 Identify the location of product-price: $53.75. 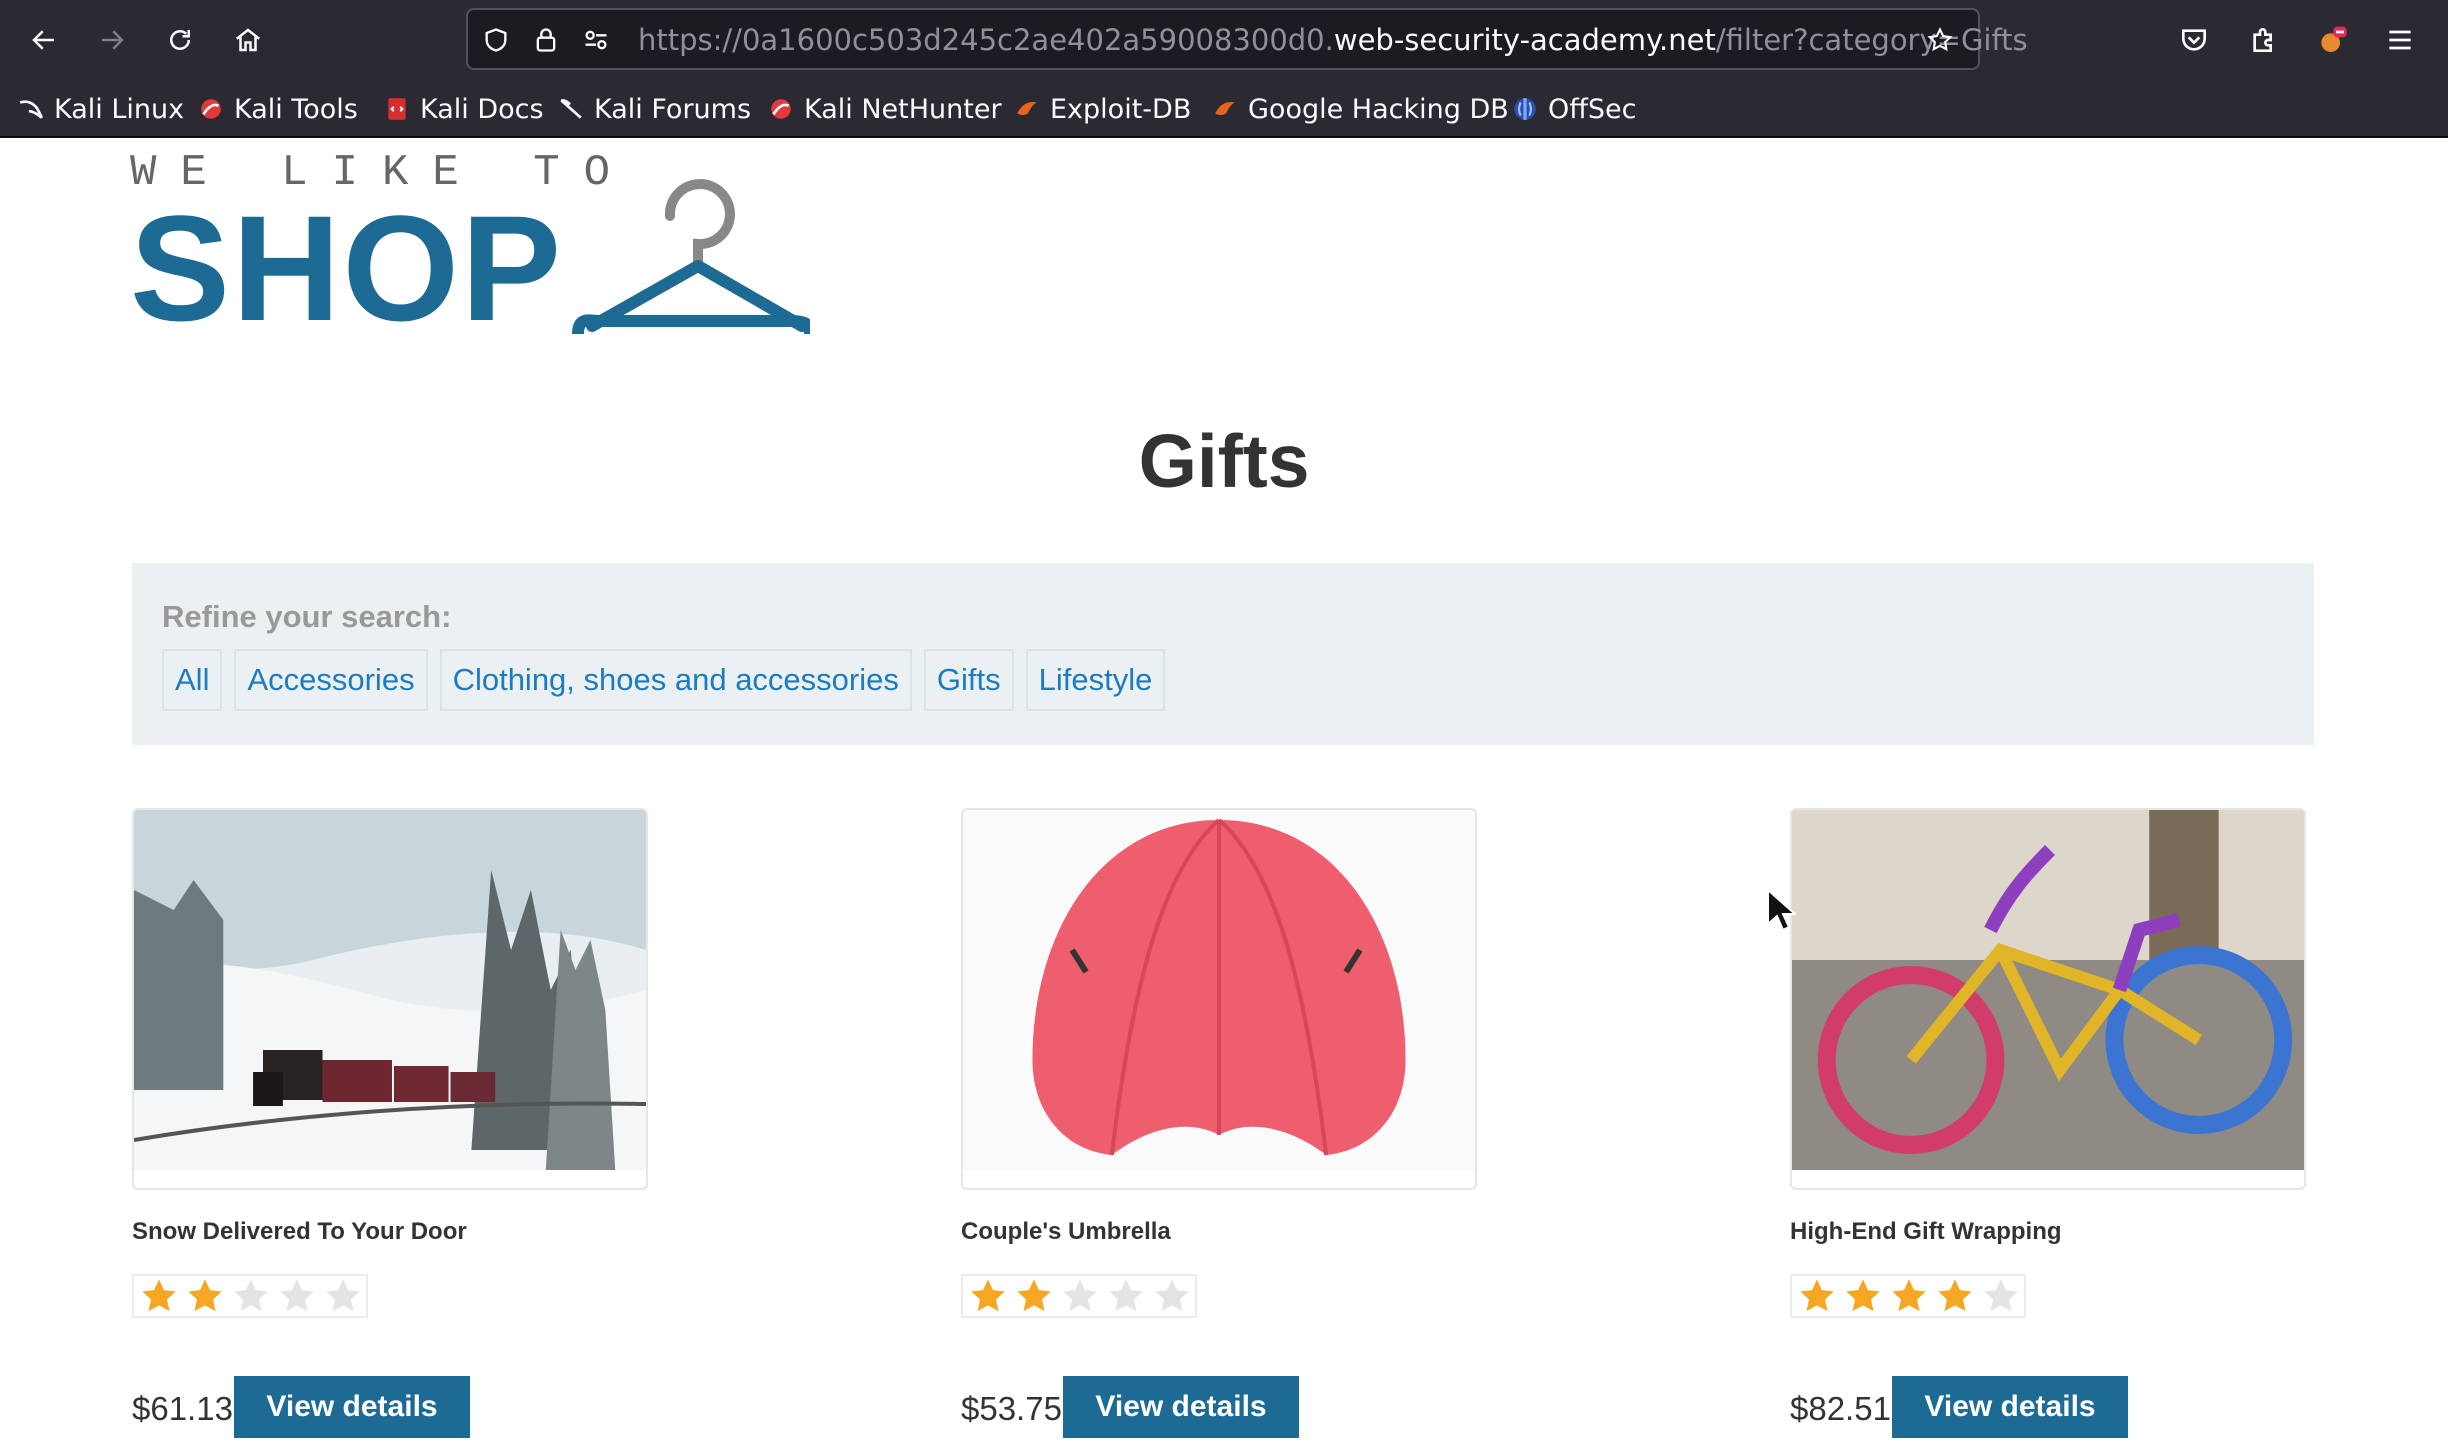
(1011, 1408).